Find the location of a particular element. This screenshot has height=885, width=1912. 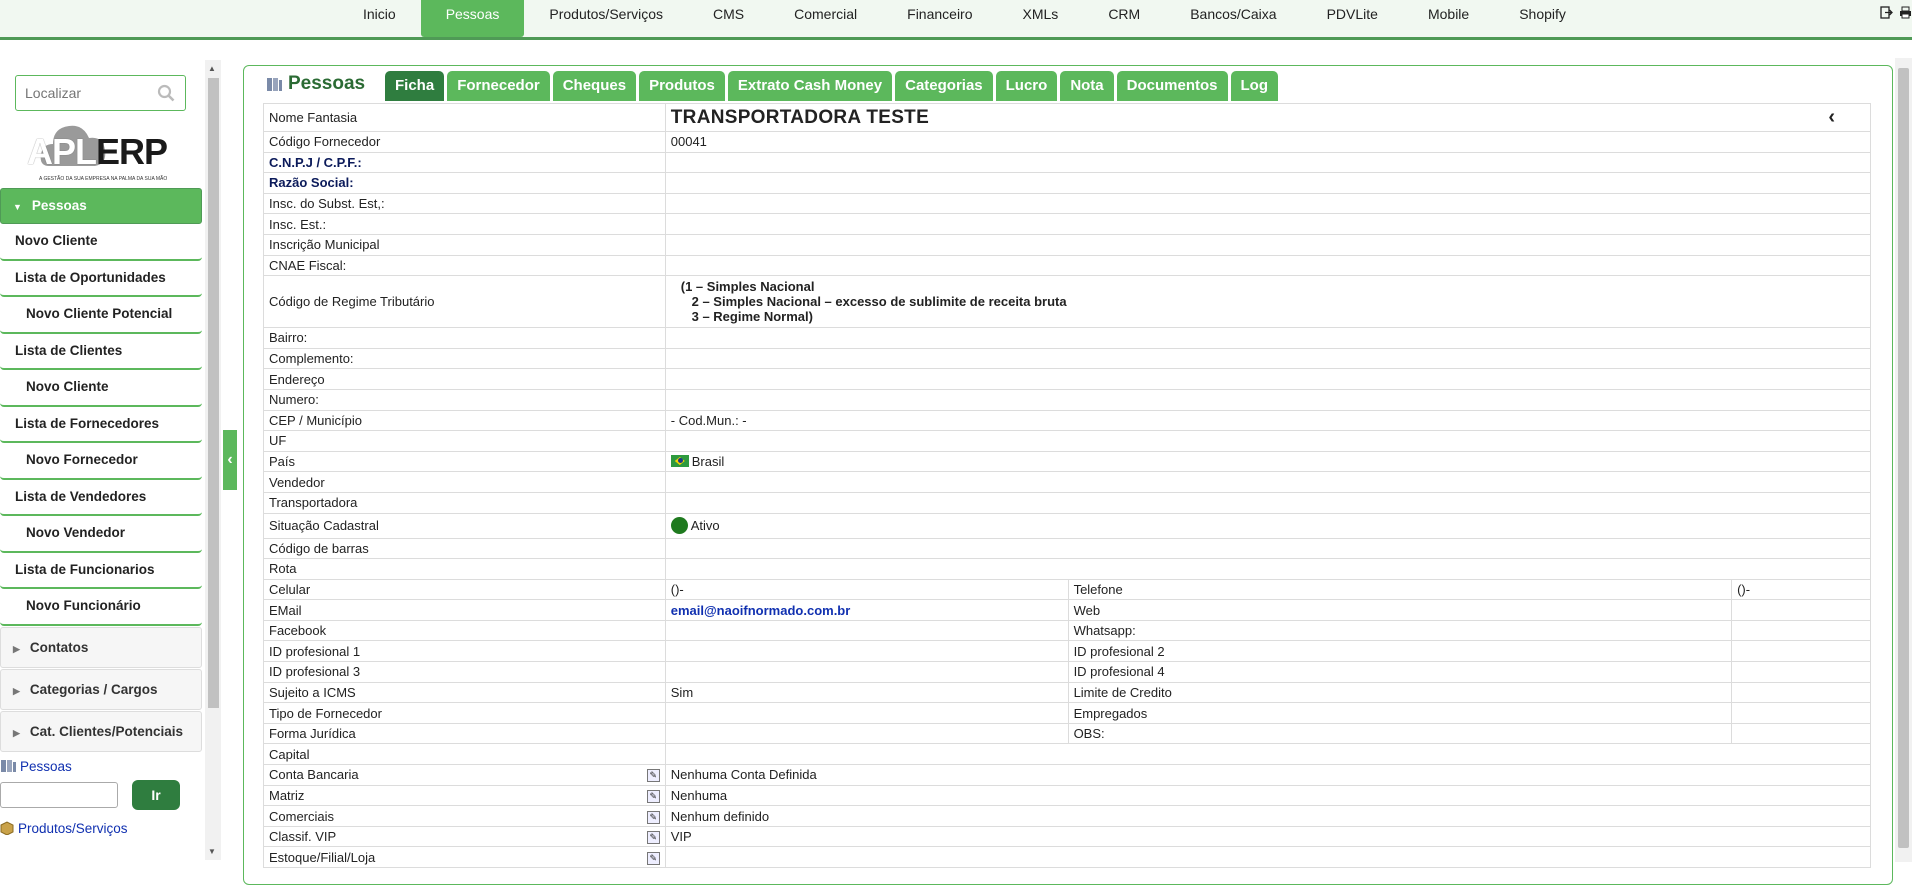

label-transportadora: Transportadora is located at coordinates (464, 502).